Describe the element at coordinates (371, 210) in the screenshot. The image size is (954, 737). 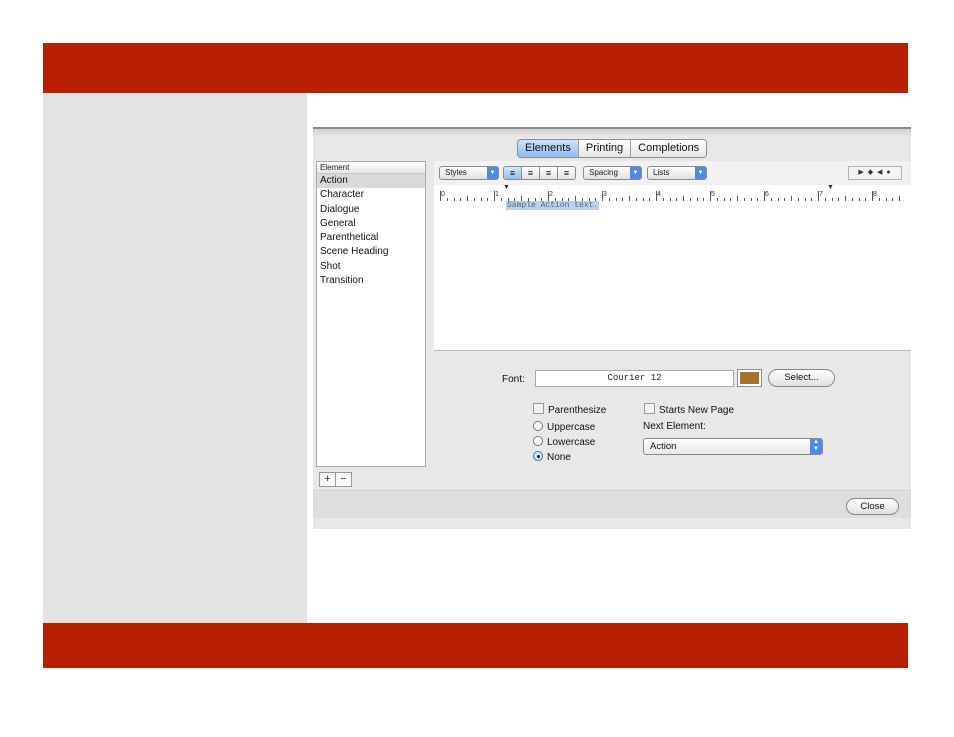
I see `list-item-dialogue: Dialogue` at that location.